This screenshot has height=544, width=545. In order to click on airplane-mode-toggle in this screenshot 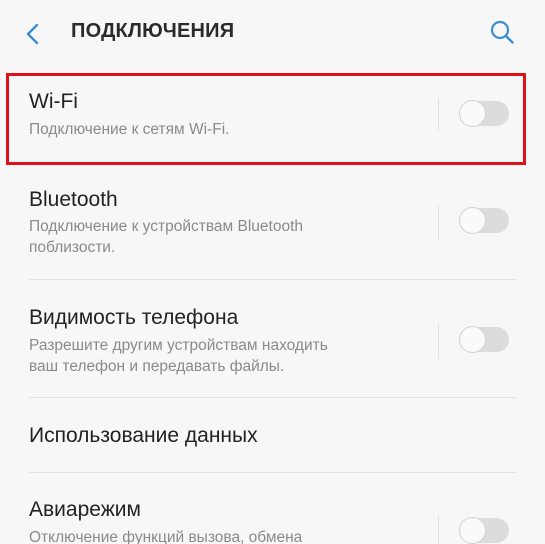, I will do `click(484, 530)`.